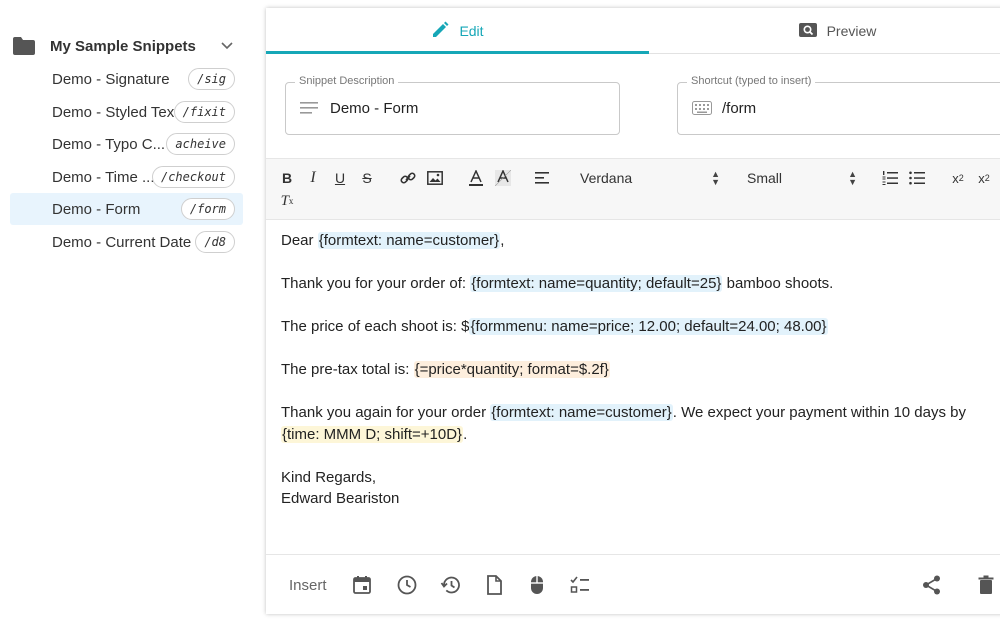  I want to click on link-icon, so click(408, 178).